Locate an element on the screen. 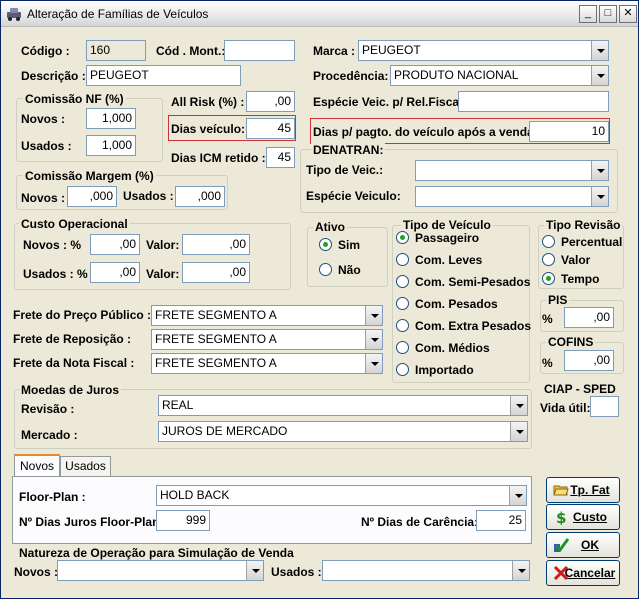  tipo-passageiro-radio: Passageiro is located at coordinates (437, 238).